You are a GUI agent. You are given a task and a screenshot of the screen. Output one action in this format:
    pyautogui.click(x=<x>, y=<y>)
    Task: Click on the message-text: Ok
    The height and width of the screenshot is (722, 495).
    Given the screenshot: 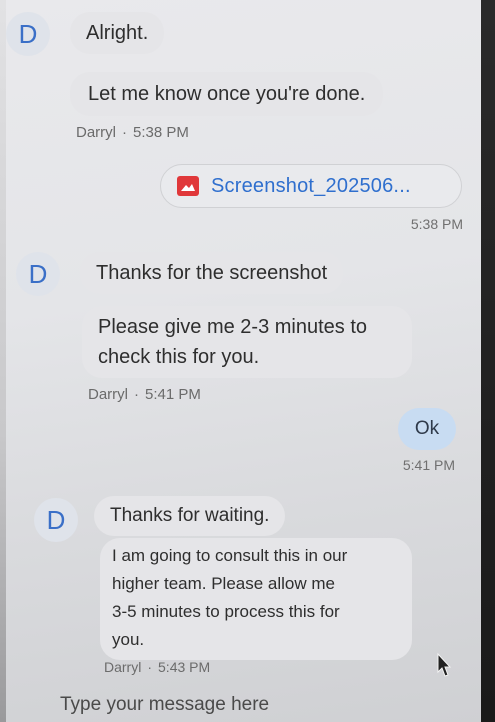 What is the action you would take?
    pyautogui.click(x=427, y=428)
    